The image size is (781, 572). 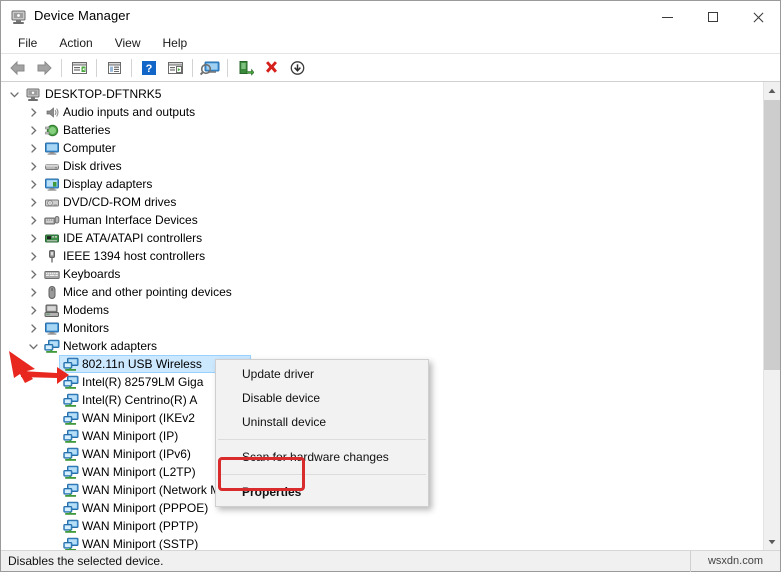 I want to click on properties-button, so click(x=79, y=68).